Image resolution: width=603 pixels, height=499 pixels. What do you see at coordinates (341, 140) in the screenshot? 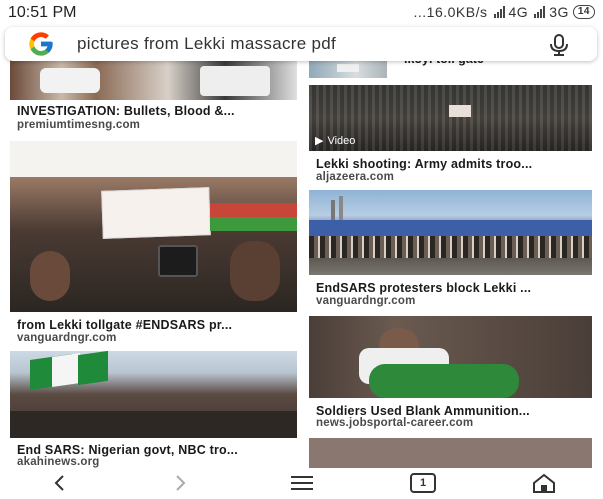
I see `video-badge-label: Video` at bounding box center [341, 140].